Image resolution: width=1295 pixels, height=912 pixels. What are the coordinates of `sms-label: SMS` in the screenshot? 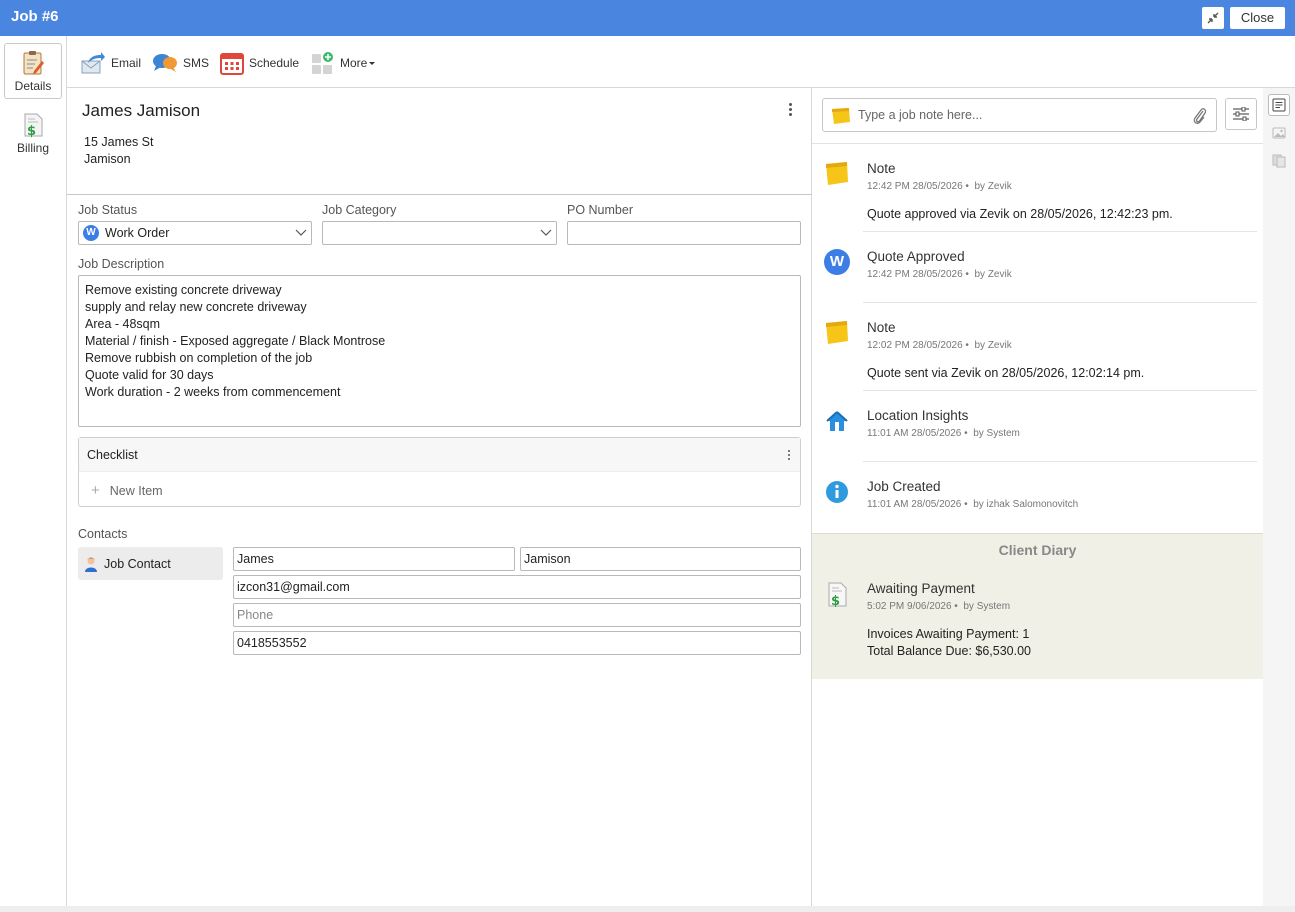 It's located at (196, 63).